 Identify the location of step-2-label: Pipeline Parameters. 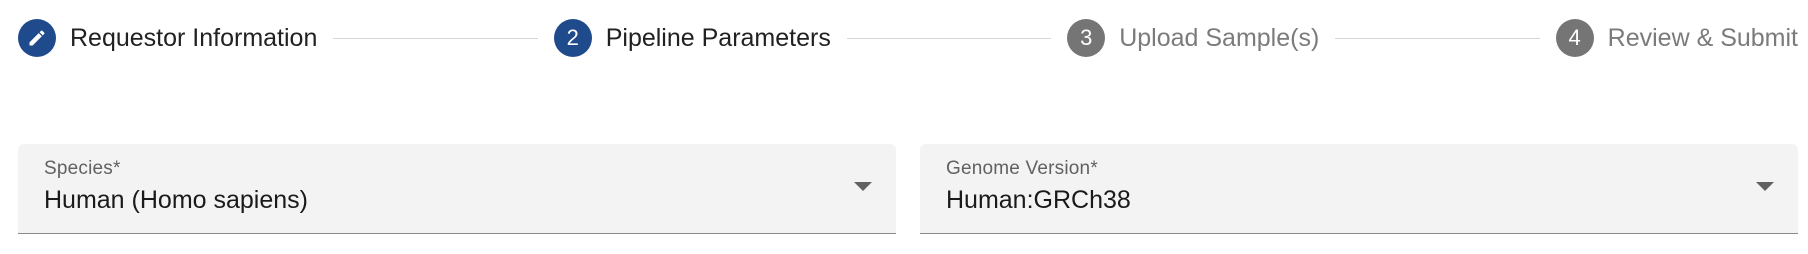
(718, 37).